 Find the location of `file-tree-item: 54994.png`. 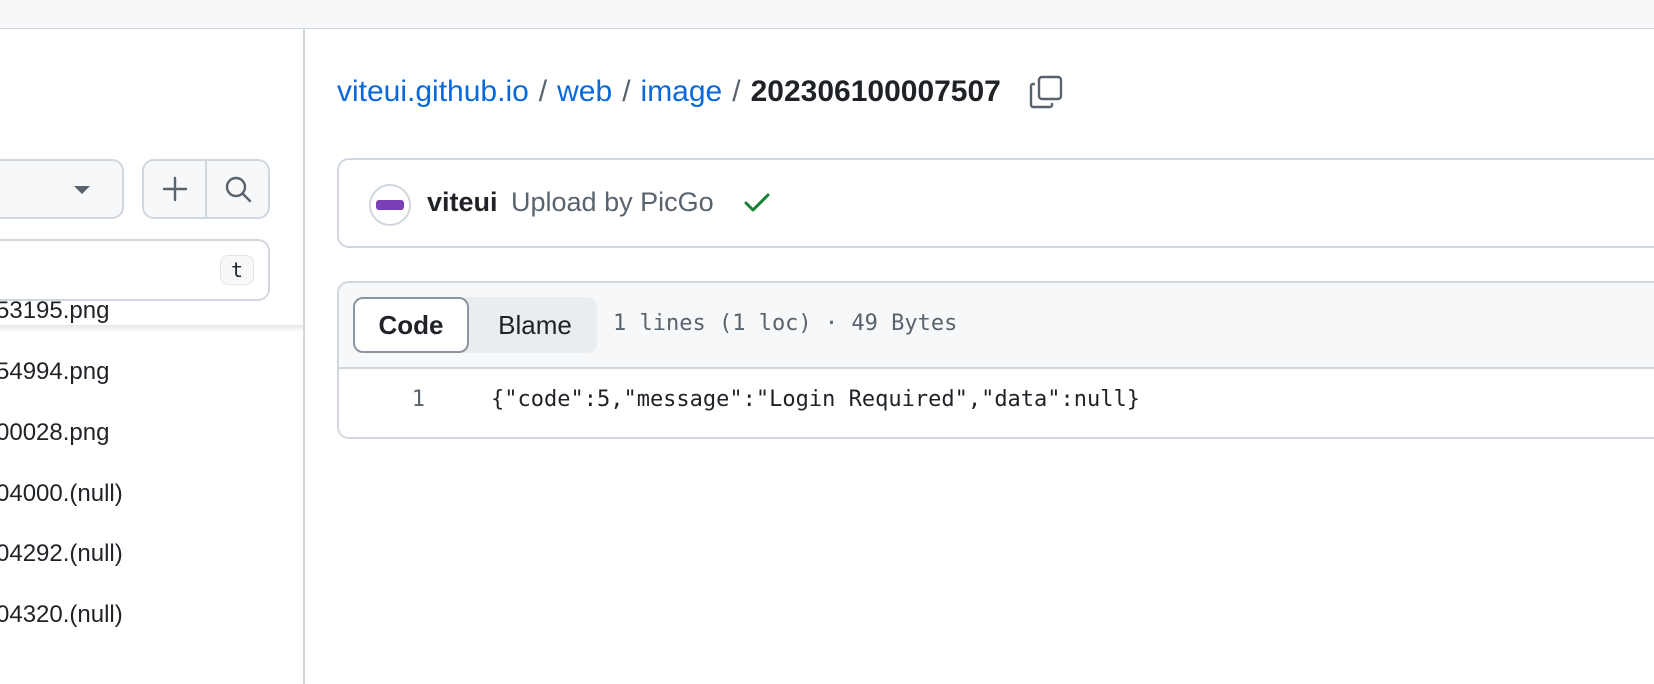

file-tree-item: 54994.png is located at coordinates (54, 372).